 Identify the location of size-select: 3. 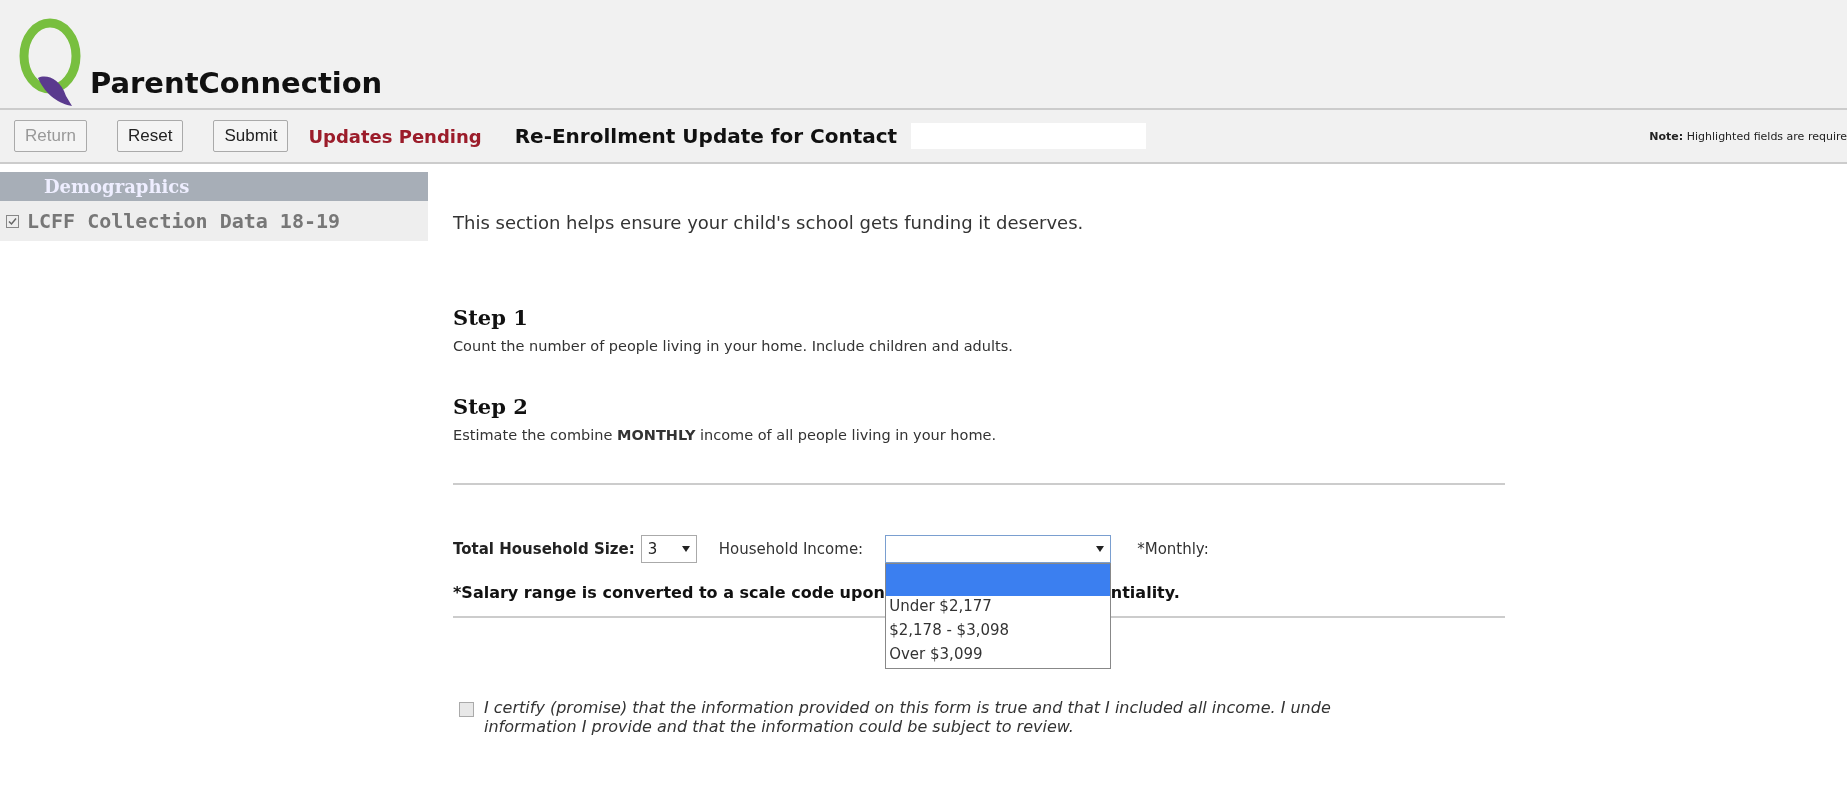
(668, 549).